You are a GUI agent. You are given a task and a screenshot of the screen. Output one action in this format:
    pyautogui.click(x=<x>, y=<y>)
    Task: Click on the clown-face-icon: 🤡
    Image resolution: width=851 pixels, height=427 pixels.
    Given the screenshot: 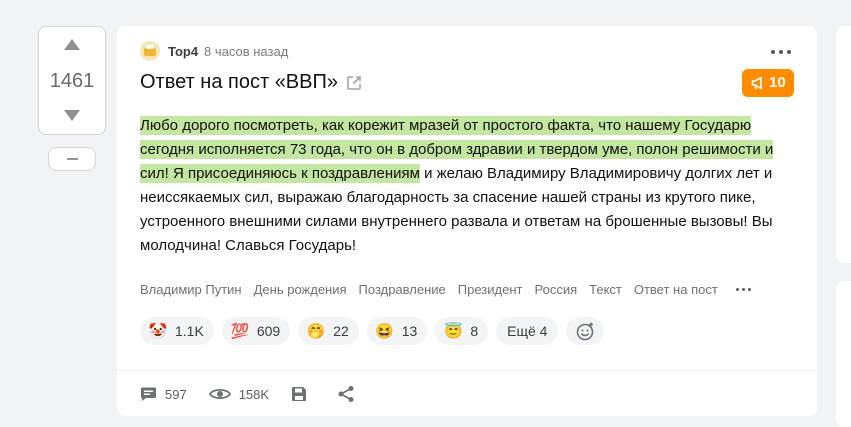 What is the action you would take?
    pyautogui.click(x=158, y=331)
    